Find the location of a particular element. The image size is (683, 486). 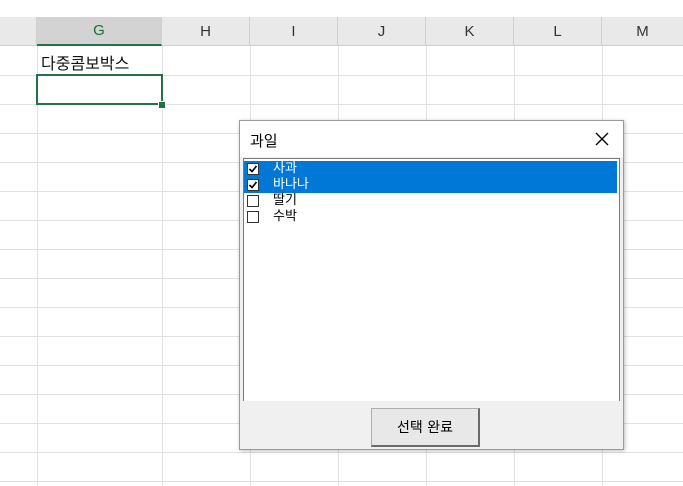

list-item-banana: 바나나 is located at coordinates (430, 185).